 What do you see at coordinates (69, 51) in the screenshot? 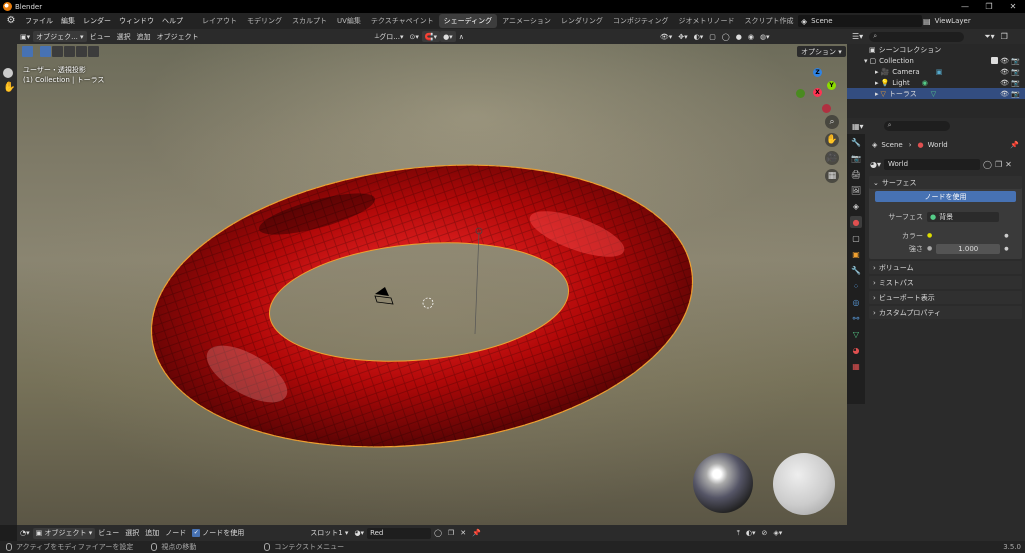
I see `select-mode-subtract` at bounding box center [69, 51].